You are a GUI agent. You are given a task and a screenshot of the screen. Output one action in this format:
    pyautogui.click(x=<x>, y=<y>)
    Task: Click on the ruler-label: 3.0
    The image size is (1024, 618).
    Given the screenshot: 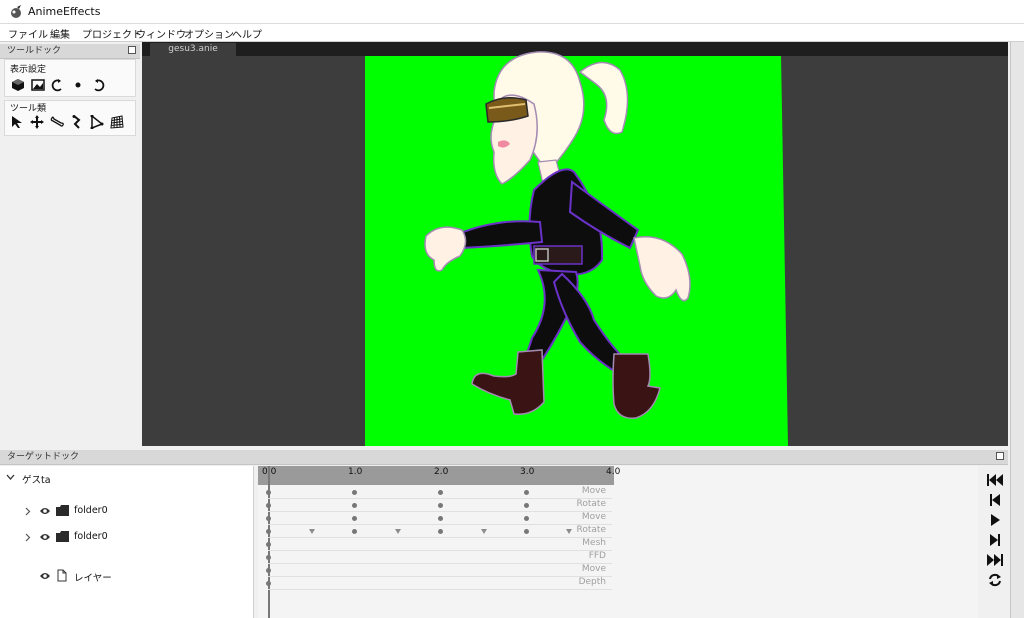 What is the action you would take?
    pyautogui.click(x=527, y=472)
    